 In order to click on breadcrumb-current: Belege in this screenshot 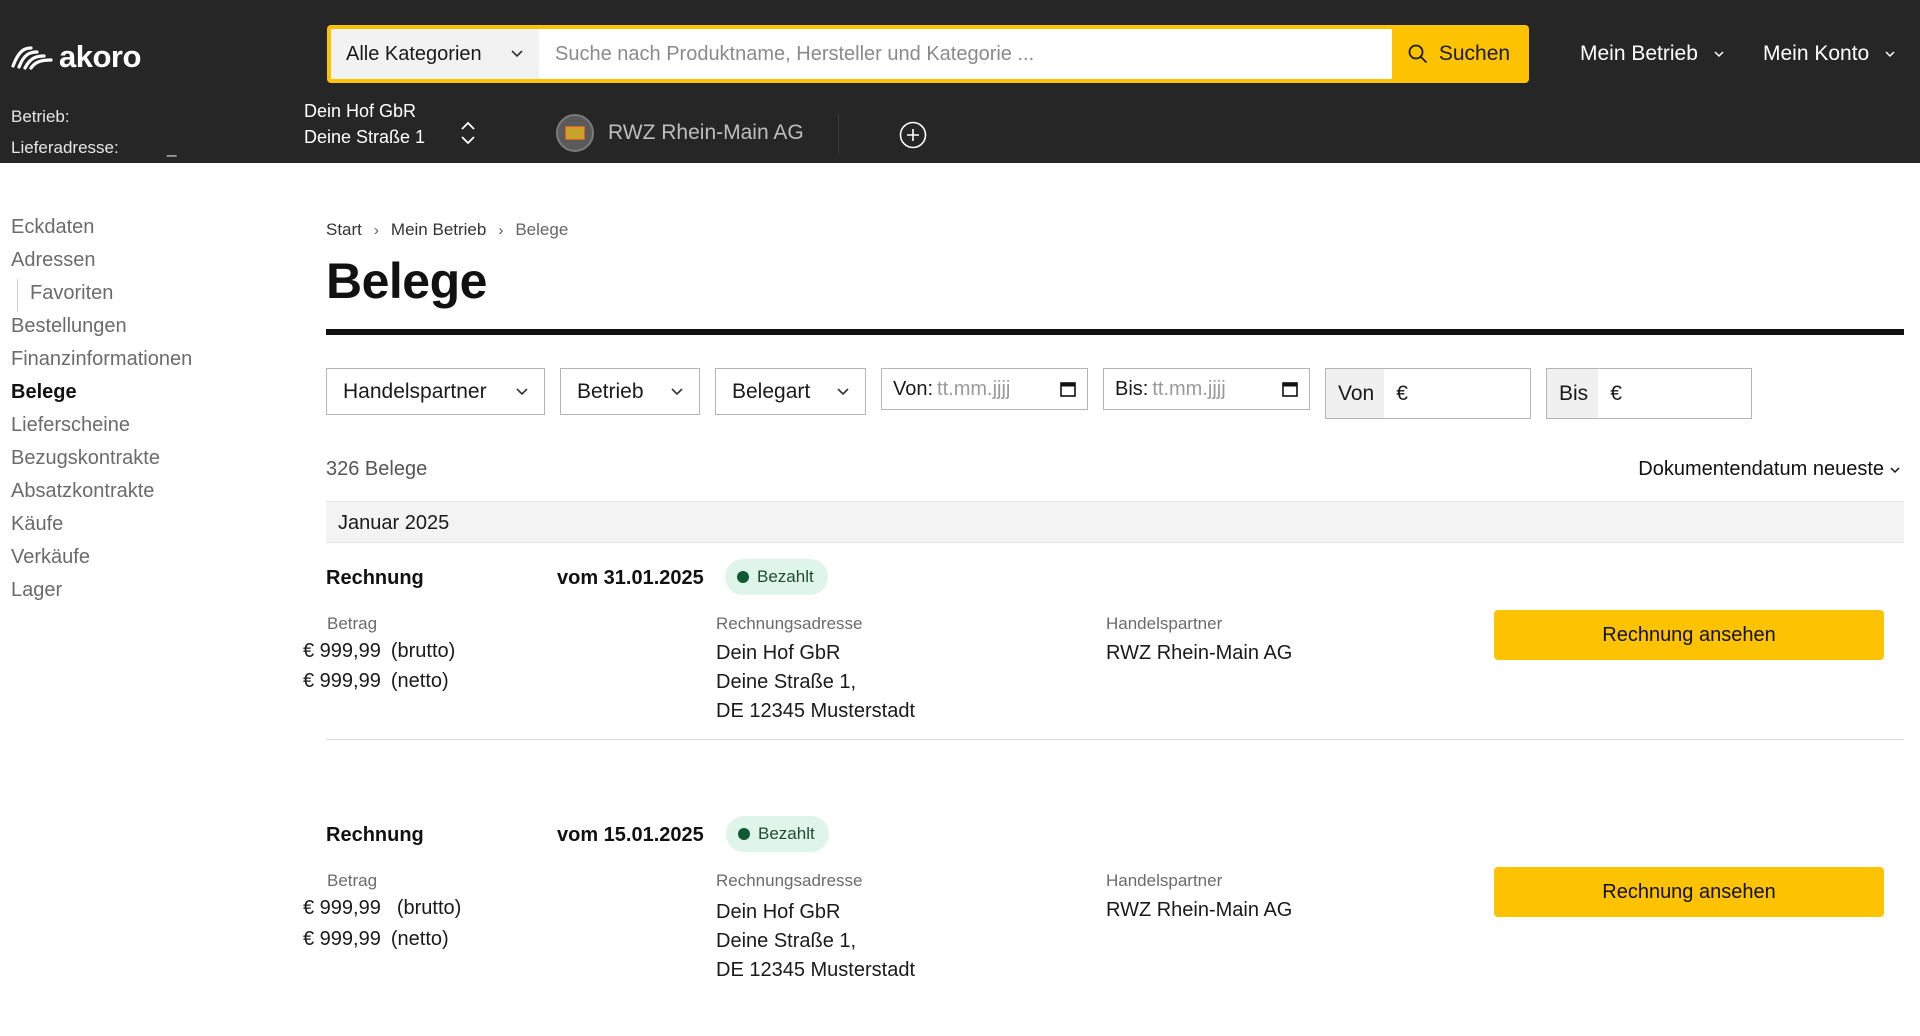, I will do `click(542, 229)`.